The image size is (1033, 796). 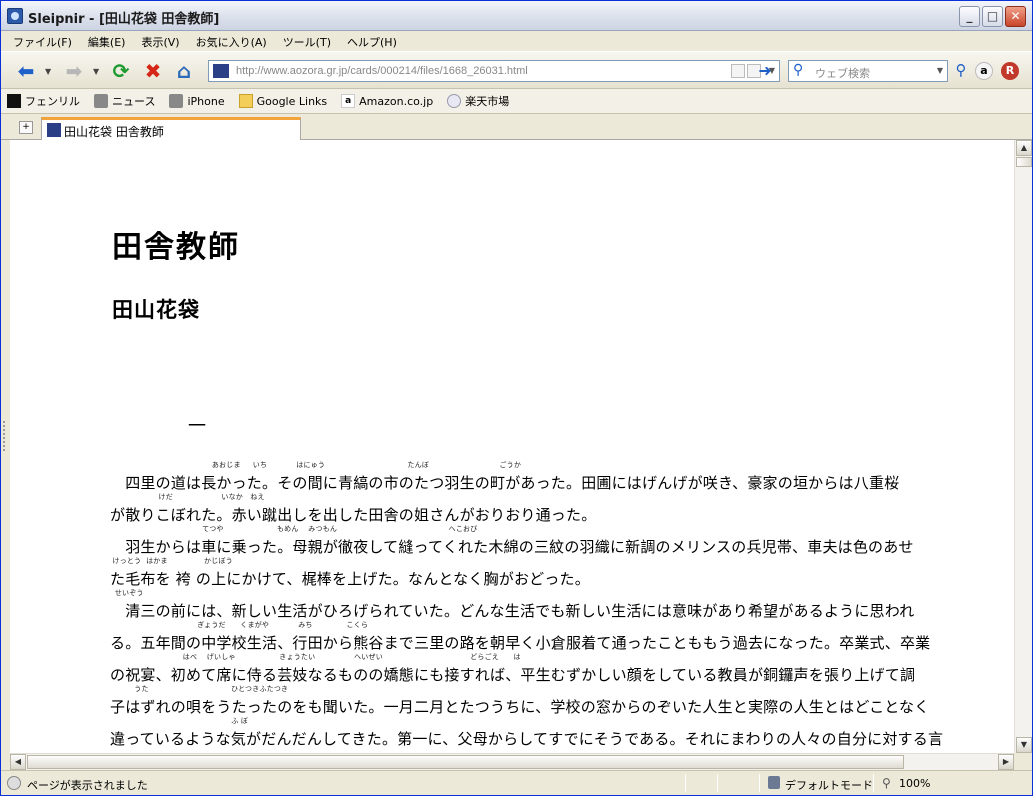 I want to click on close-button: ✕, so click(x=1015, y=16).